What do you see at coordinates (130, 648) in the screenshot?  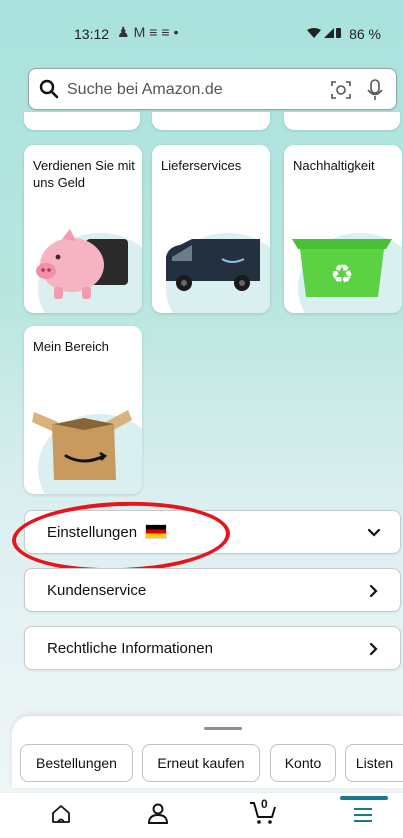 I see `row-label: Rechtliche Informationen` at bounding box center [130, 648].